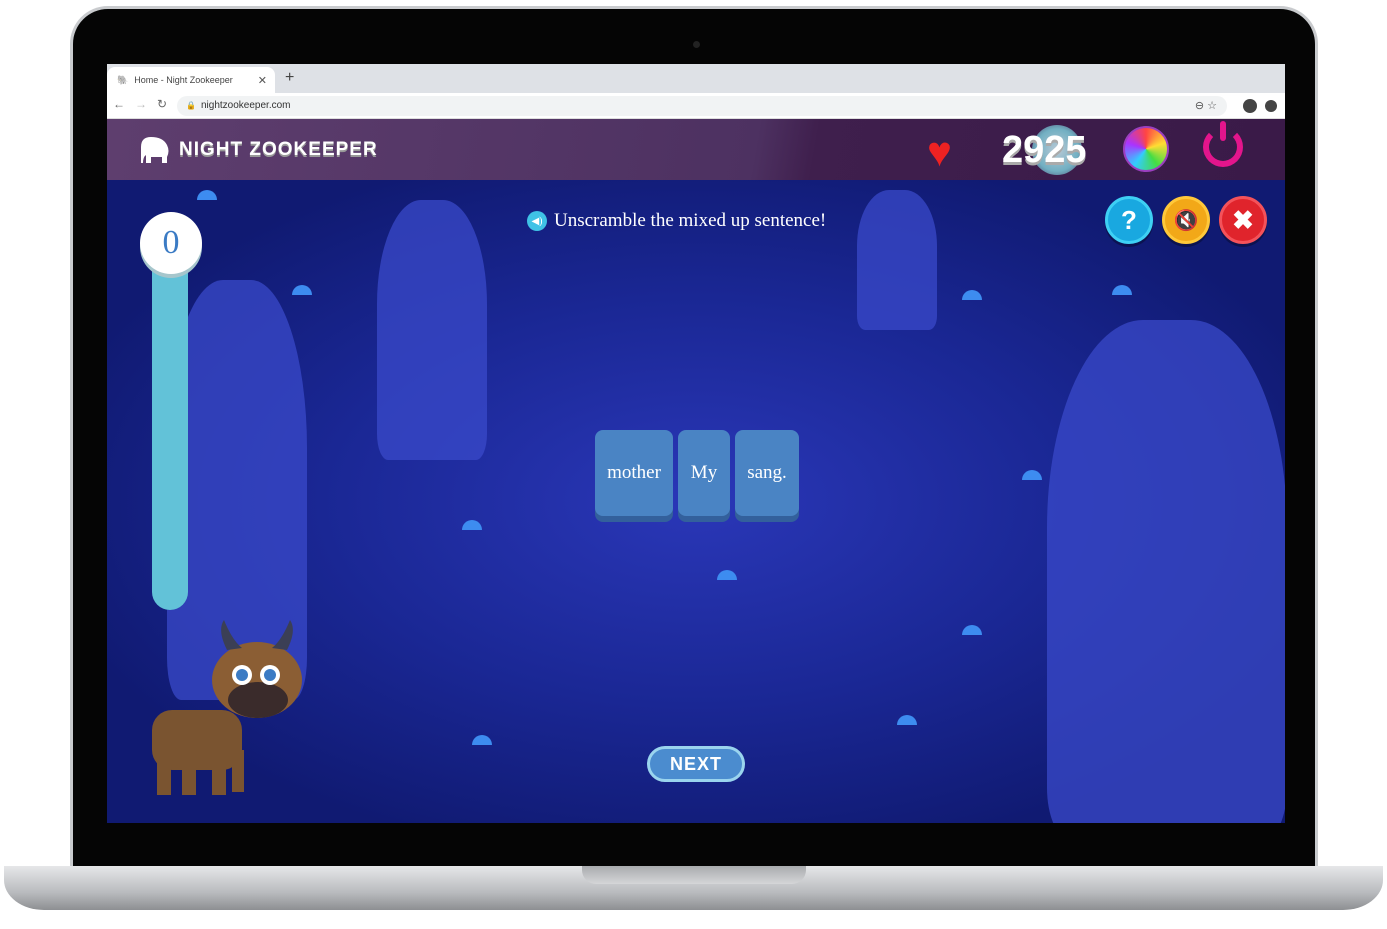 The height and width of the screenshot is (929, 1387). I want to click on zoom-star-icons: ⊖ ☆, so click(1206, 106).